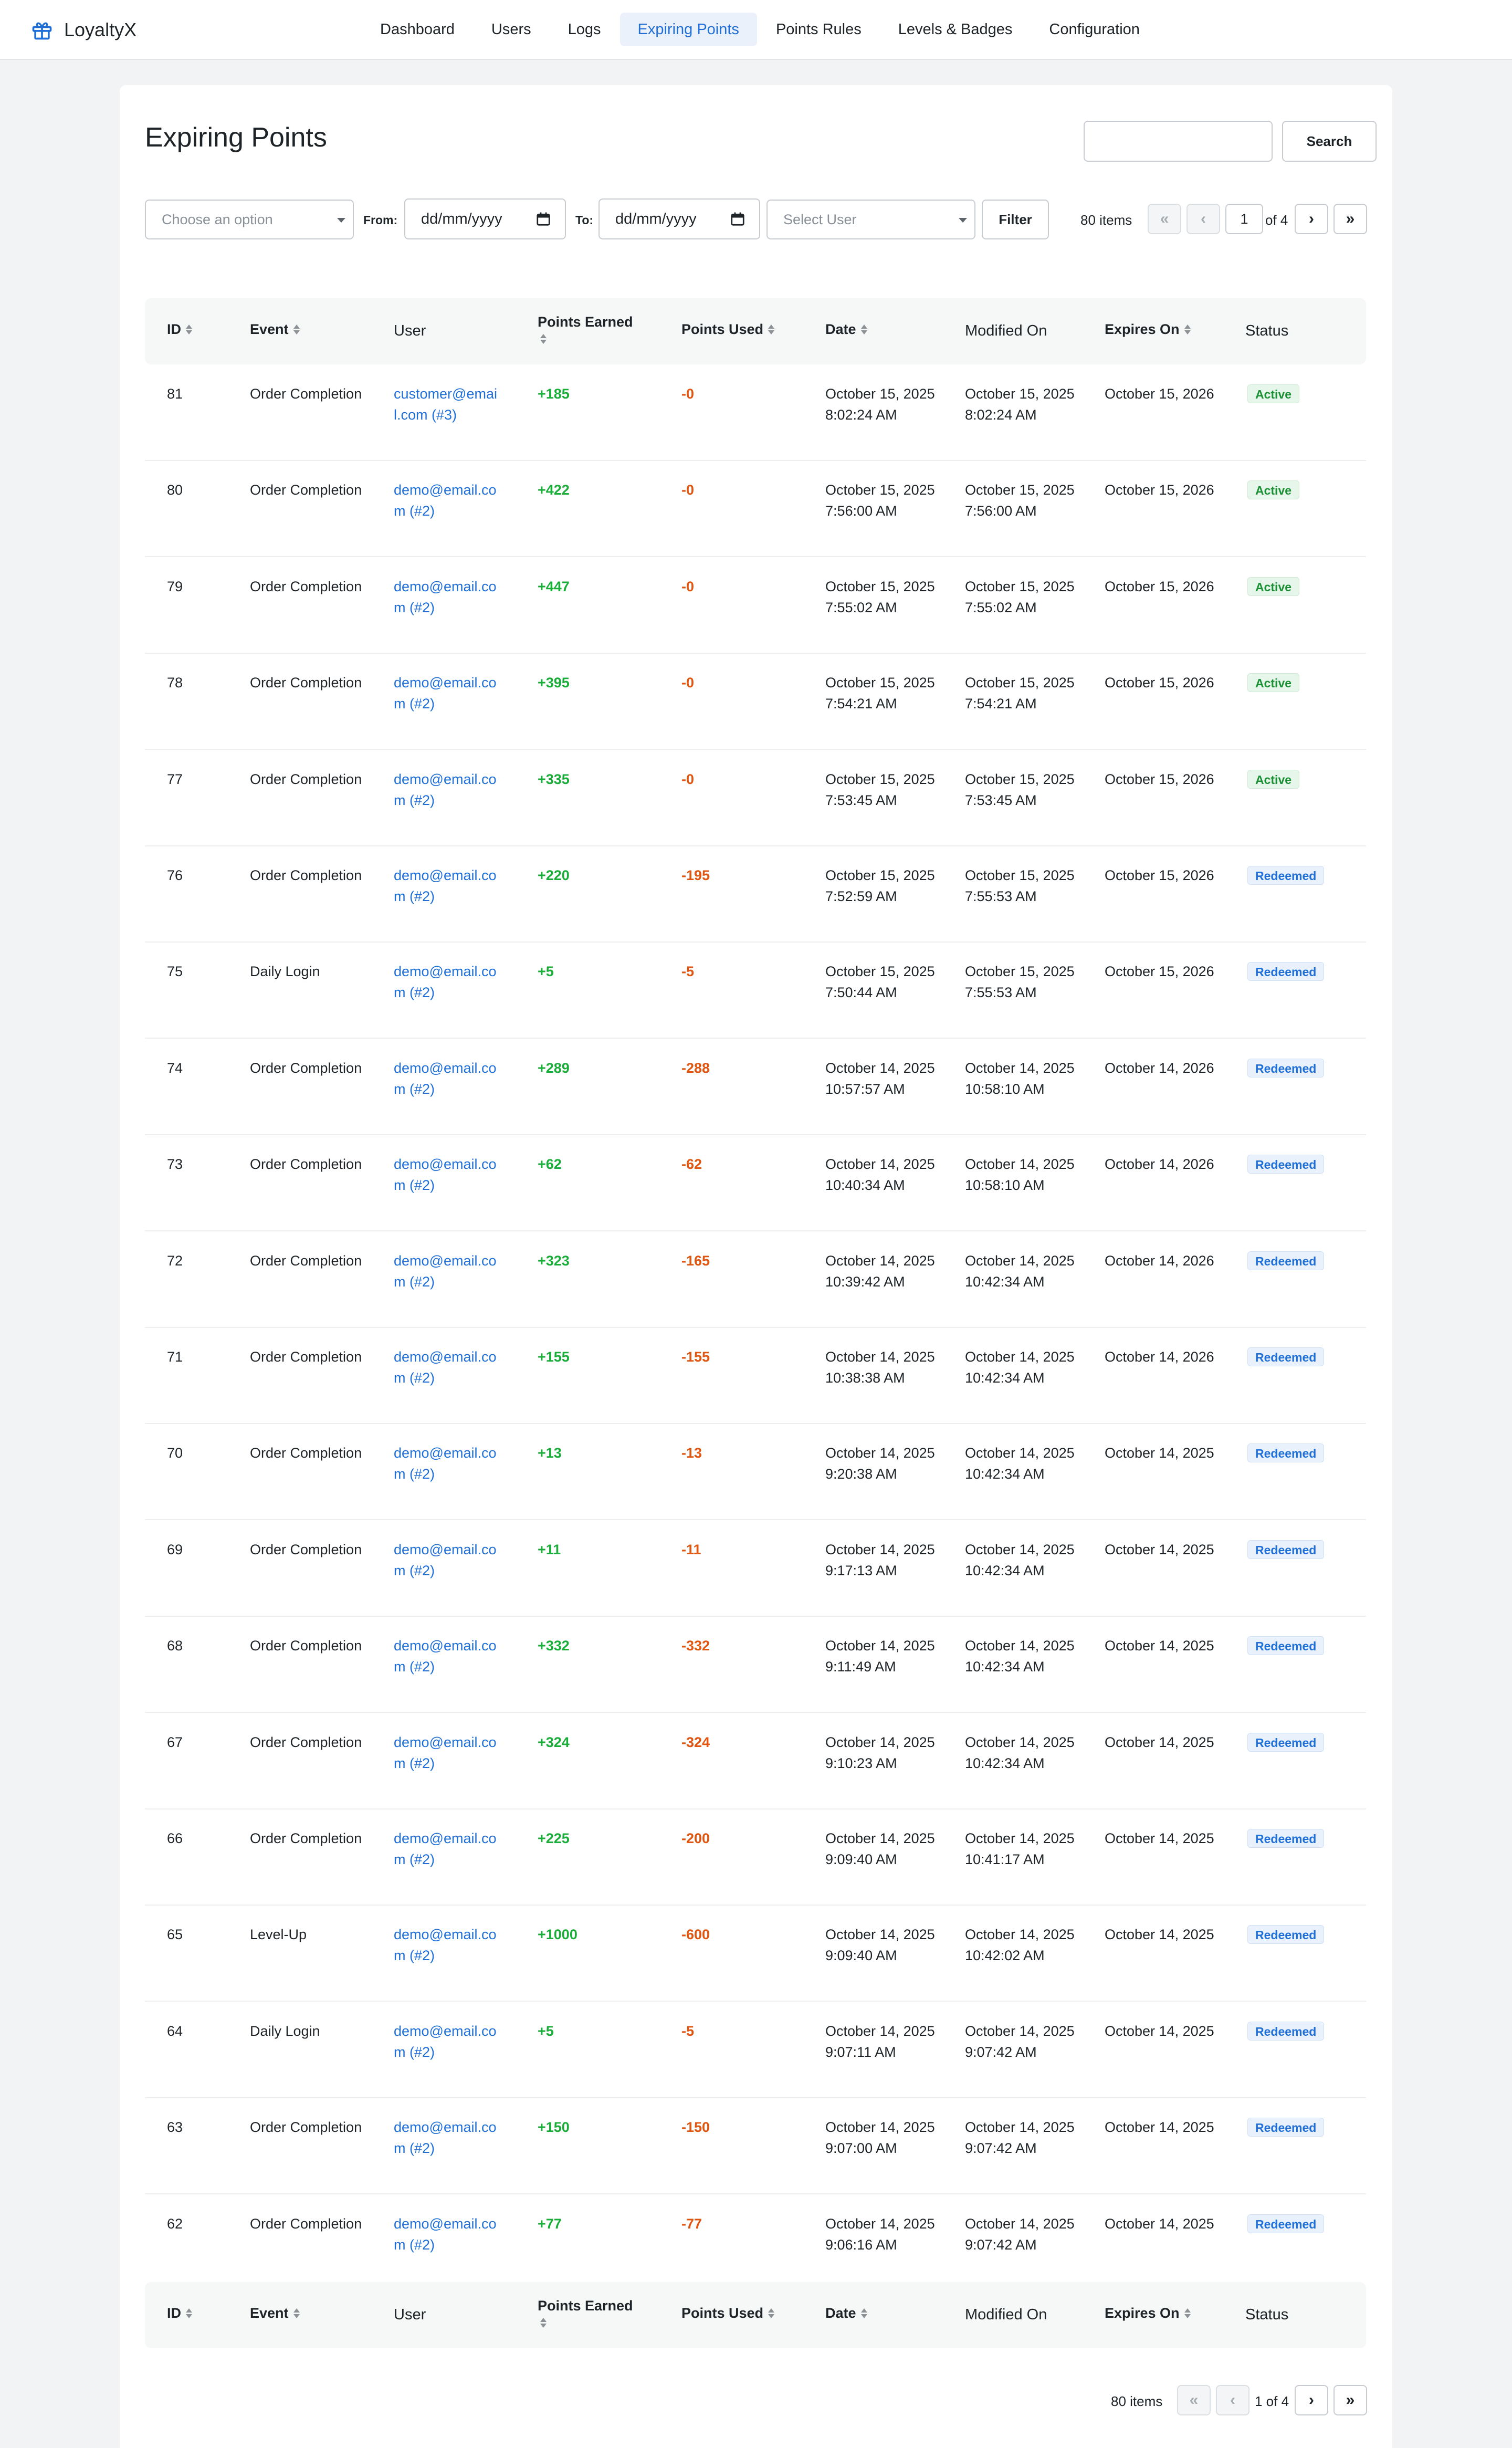 This screenshot has width=1512, height=2448. What do you see at coordinates (695, 1068) in the screenshot?
I see `cell-points-used: -288` at bounding box center [695, 1068].